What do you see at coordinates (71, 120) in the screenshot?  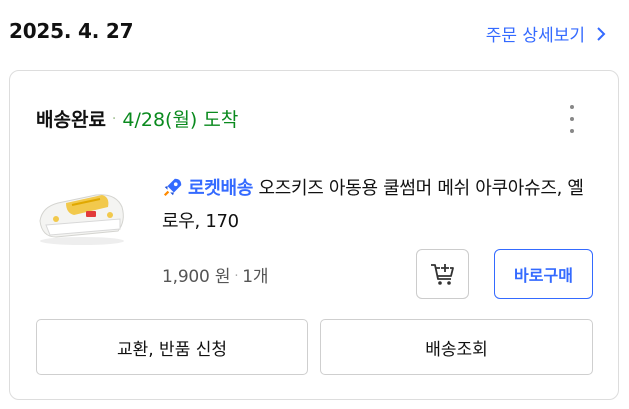 I see `delivery-status: 배송완료` at bounding box center [71, 120].